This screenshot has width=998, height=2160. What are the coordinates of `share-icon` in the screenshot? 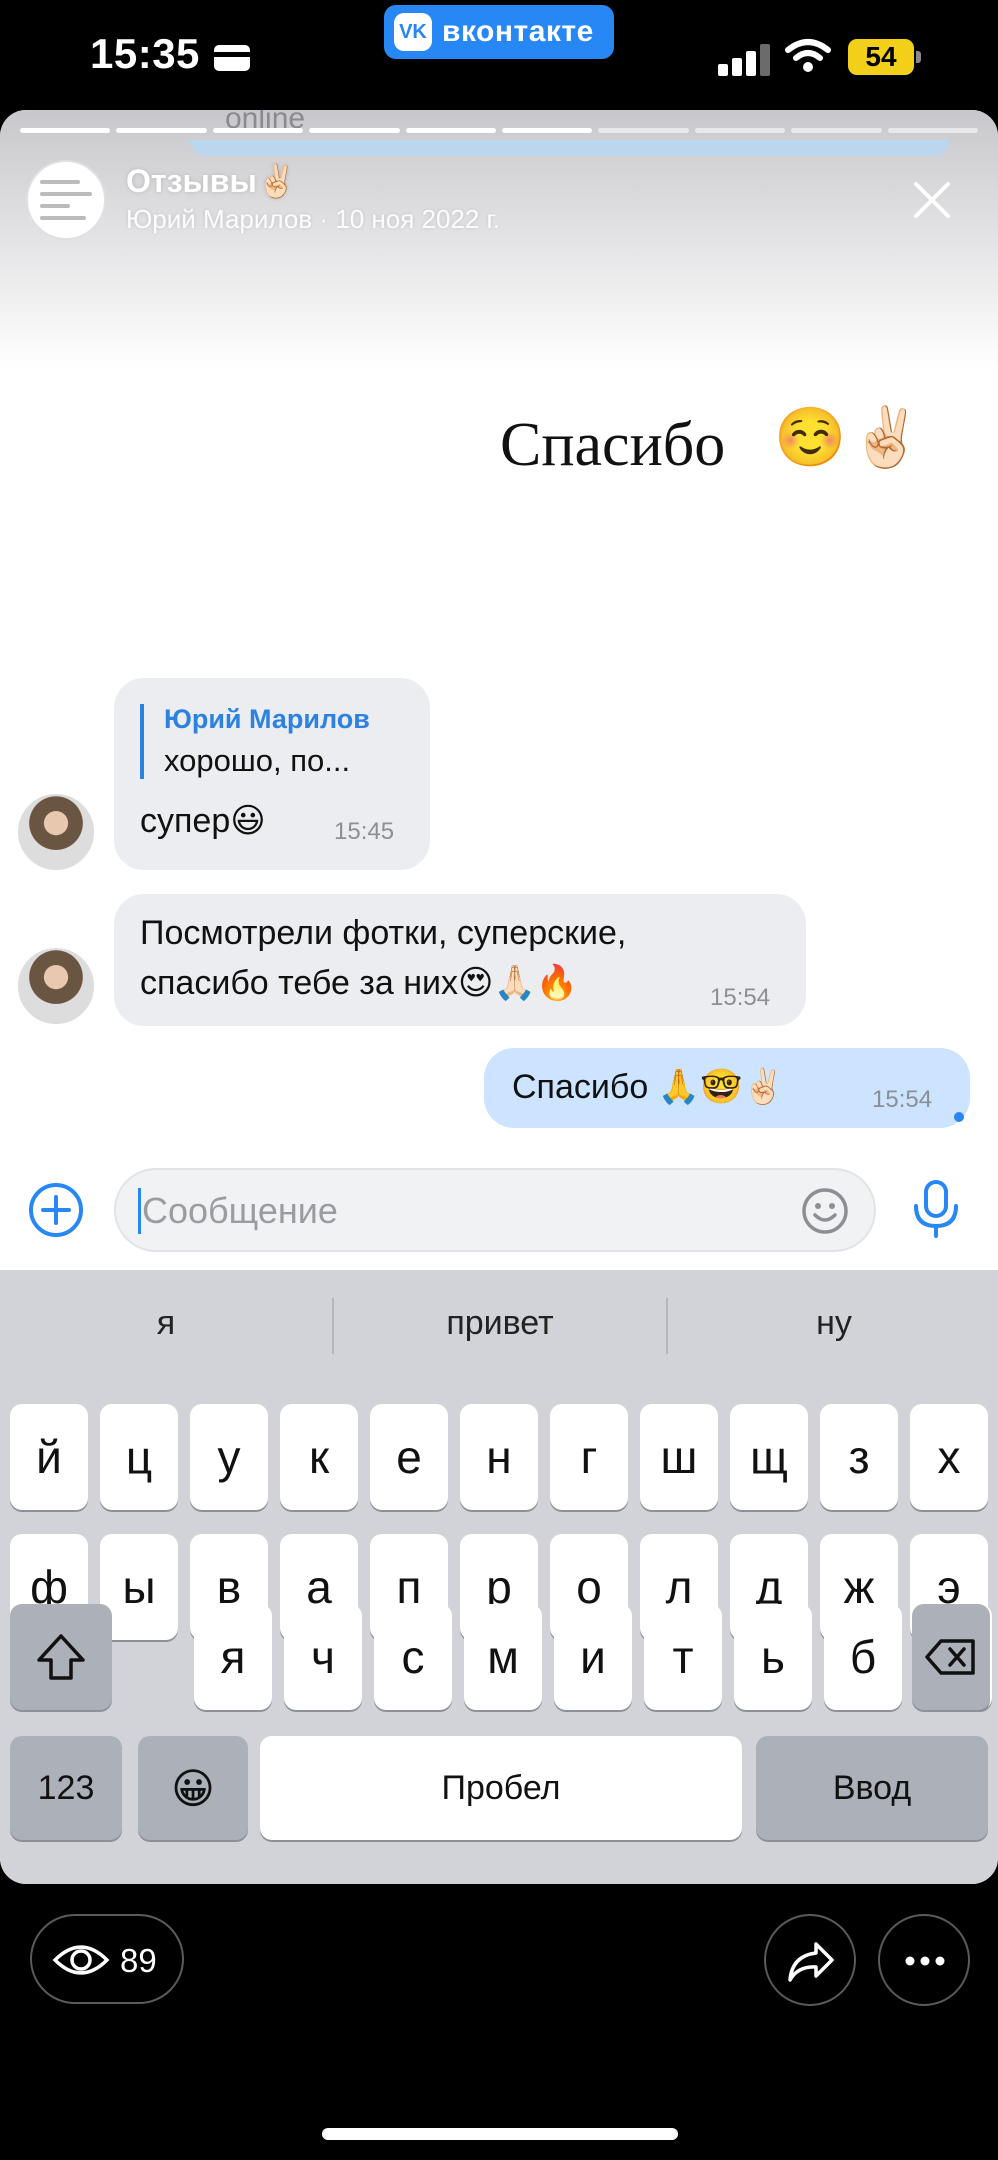 It's located at (811, 1962).